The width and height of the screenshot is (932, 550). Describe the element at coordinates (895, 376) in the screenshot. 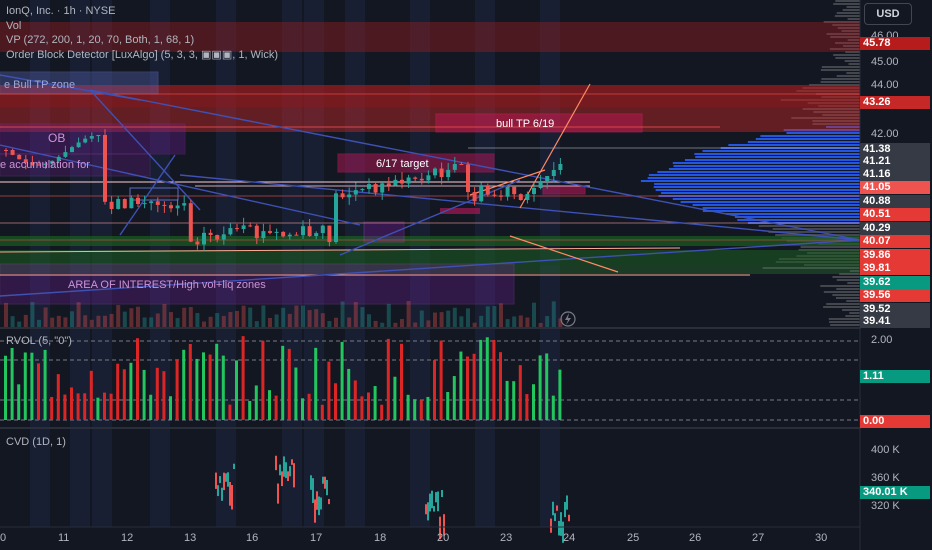

I see `rvol-value-badge: 1.11` at that location.